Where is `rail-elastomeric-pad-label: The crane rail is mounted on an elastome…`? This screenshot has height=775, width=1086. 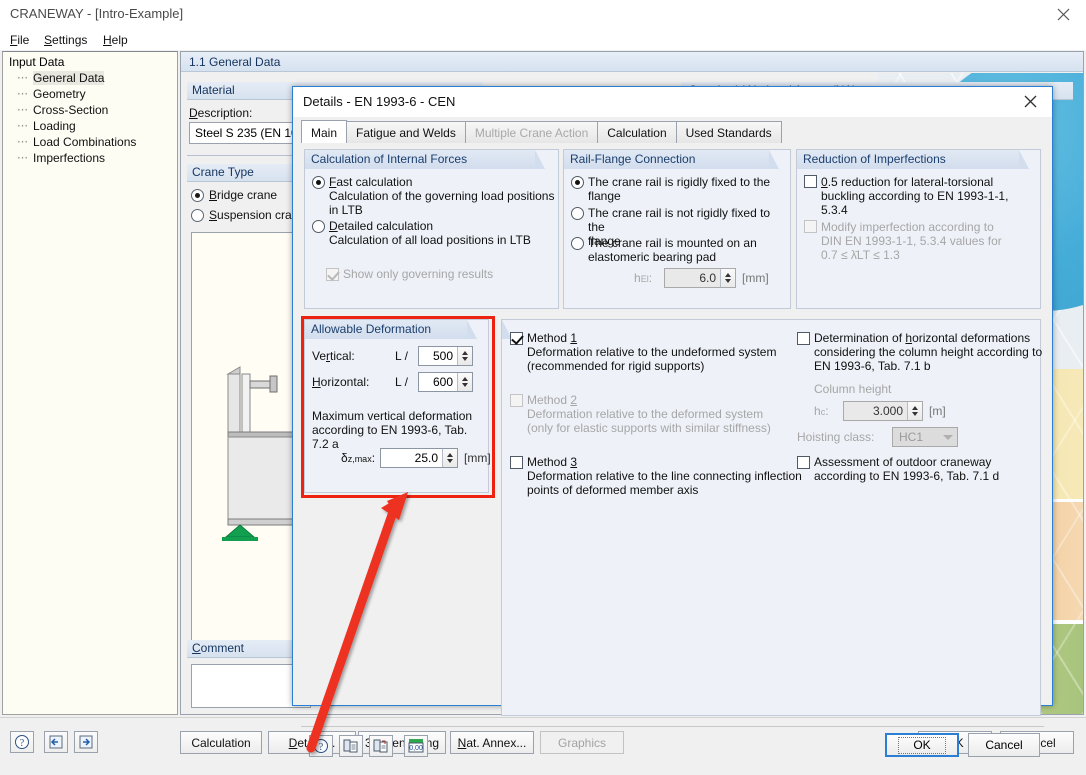 rail-elastomeric-pad-label: The crane rail is mounted on an elastome… is located at coordinates (672, 250).